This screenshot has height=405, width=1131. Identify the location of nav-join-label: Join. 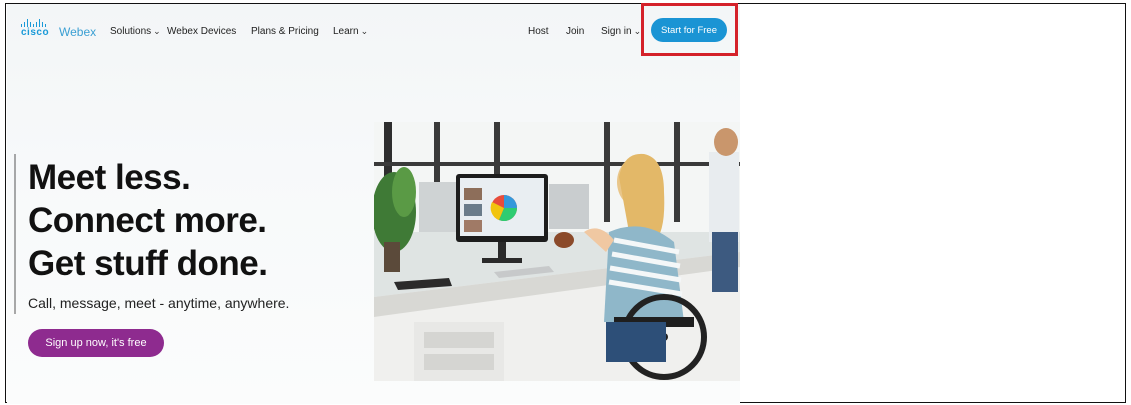
(575, 31).